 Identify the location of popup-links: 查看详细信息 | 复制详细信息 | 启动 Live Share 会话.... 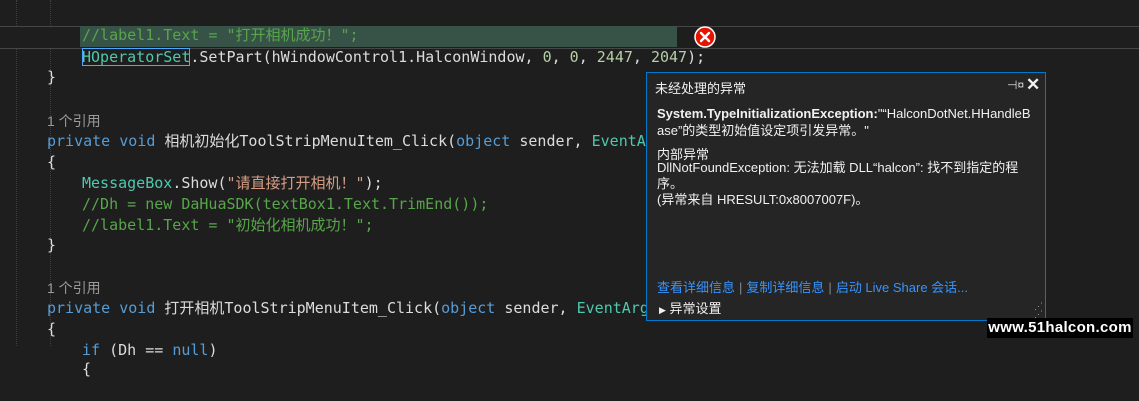
(813, 287).